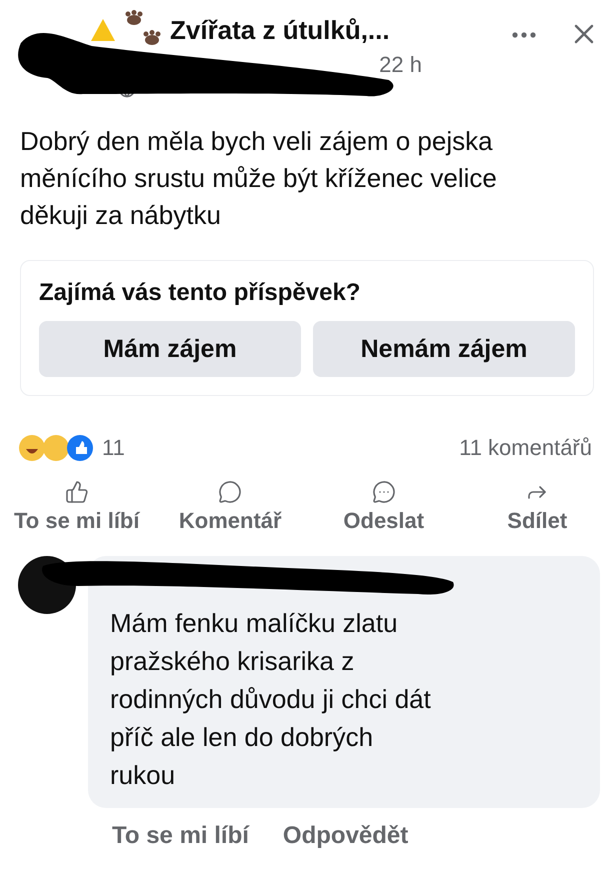 The image size is (614, 879). What do you see at coordinates (230, 507) in the screenshot?
I see `comment-button: Komentář` at bounding box center [230, 507].